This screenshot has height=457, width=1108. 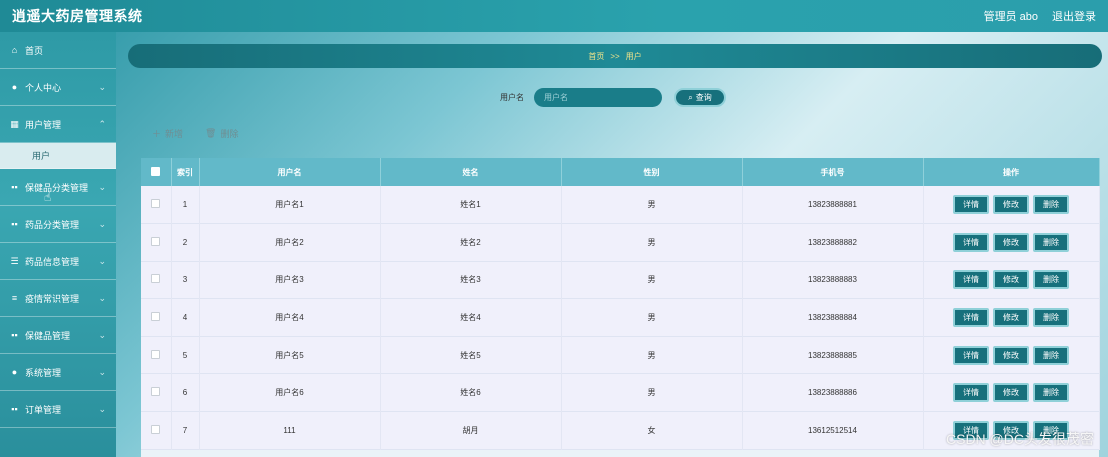 I want to click on sidebar-item-epidemic-knowledge: ≡ 疫情常识管理 ⌄, so click(x=58, y=298).